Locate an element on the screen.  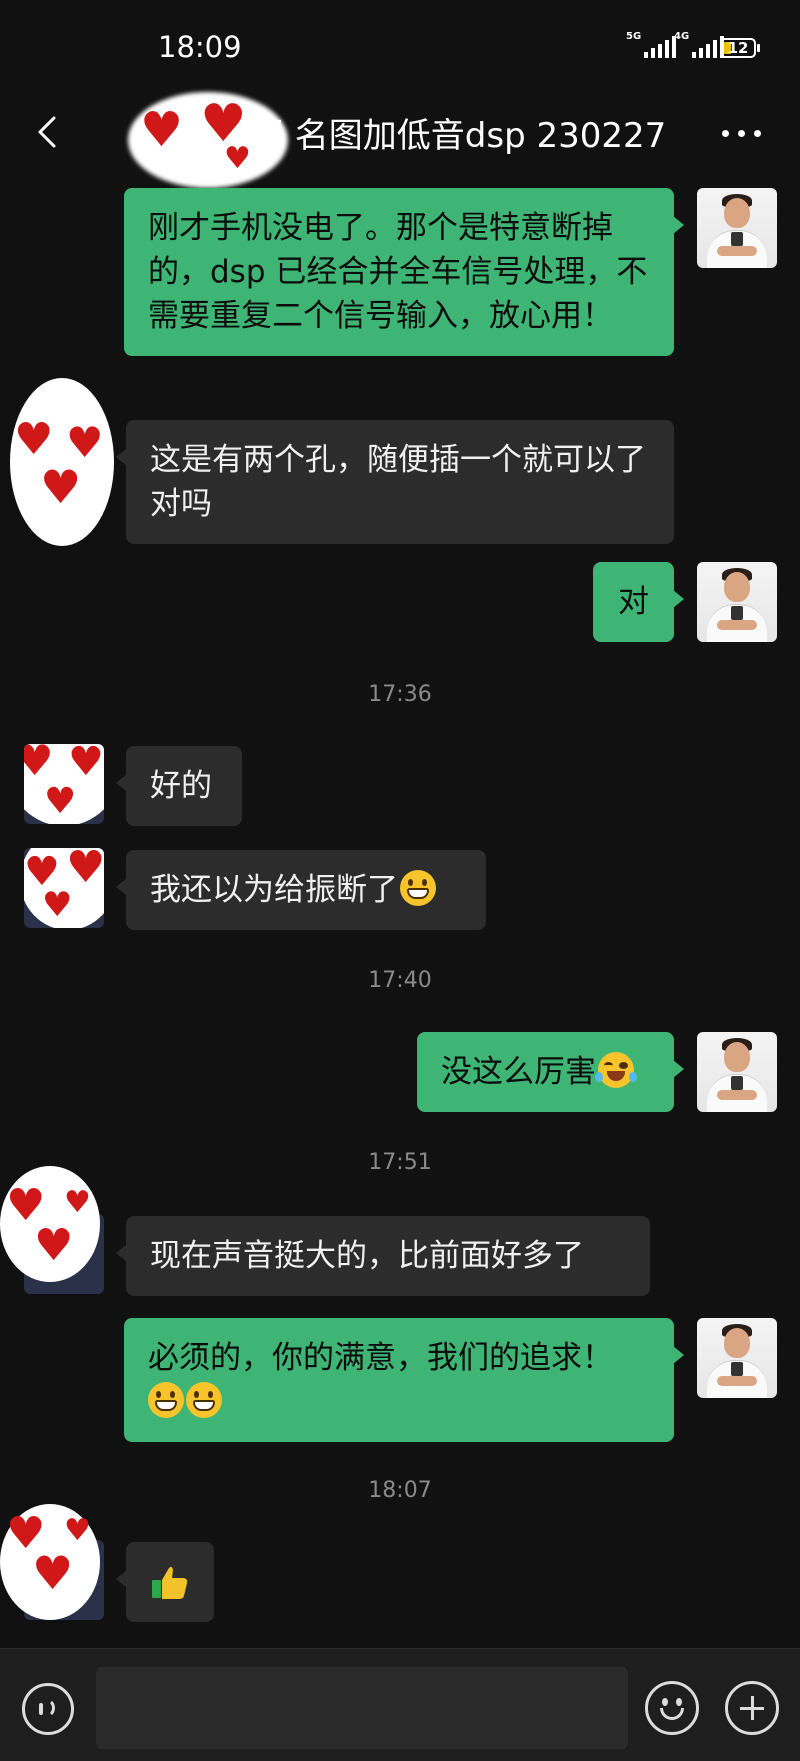
chevron-left-icon is located at coordinates (48, 132).